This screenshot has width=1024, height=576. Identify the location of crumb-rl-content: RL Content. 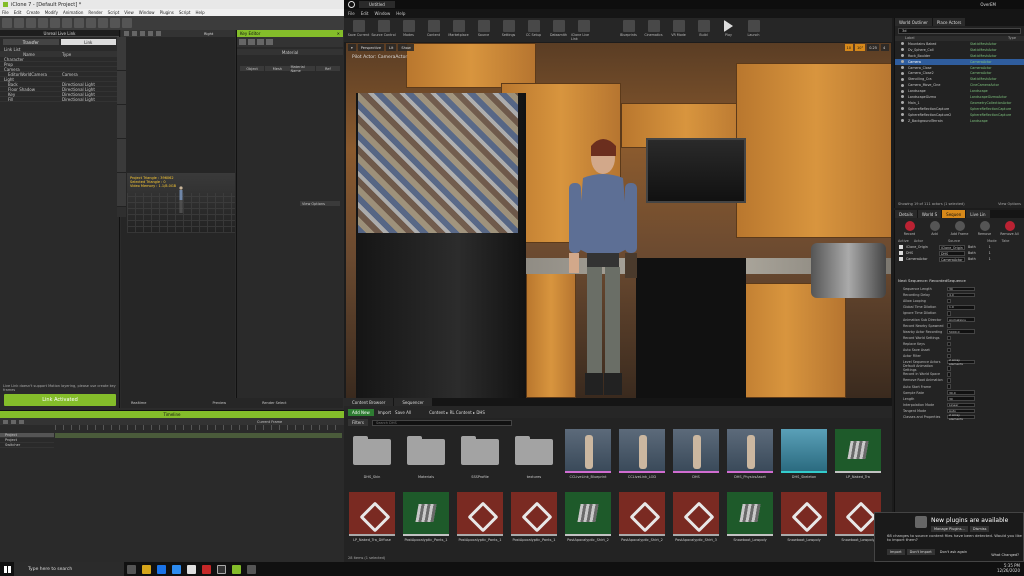
(461, 412).